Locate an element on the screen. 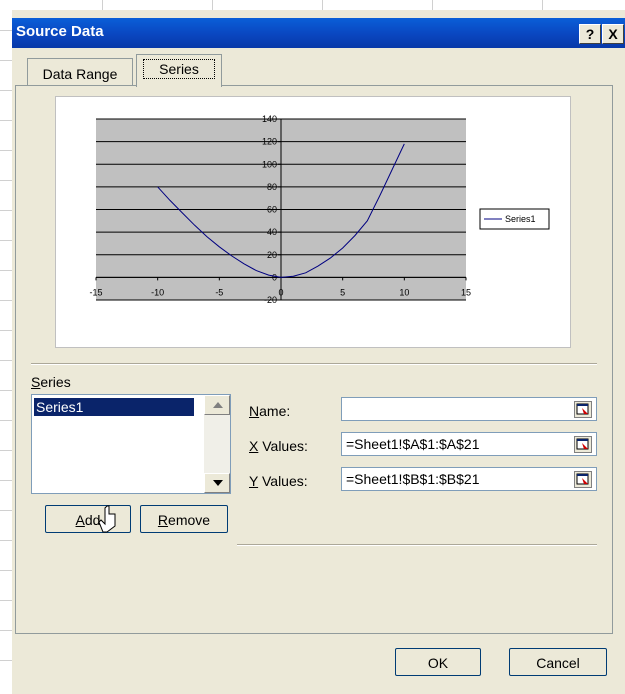 The width and height of the screenshot is (625, 694). series-listbox: Series1 is located at coordinates (131, 444).